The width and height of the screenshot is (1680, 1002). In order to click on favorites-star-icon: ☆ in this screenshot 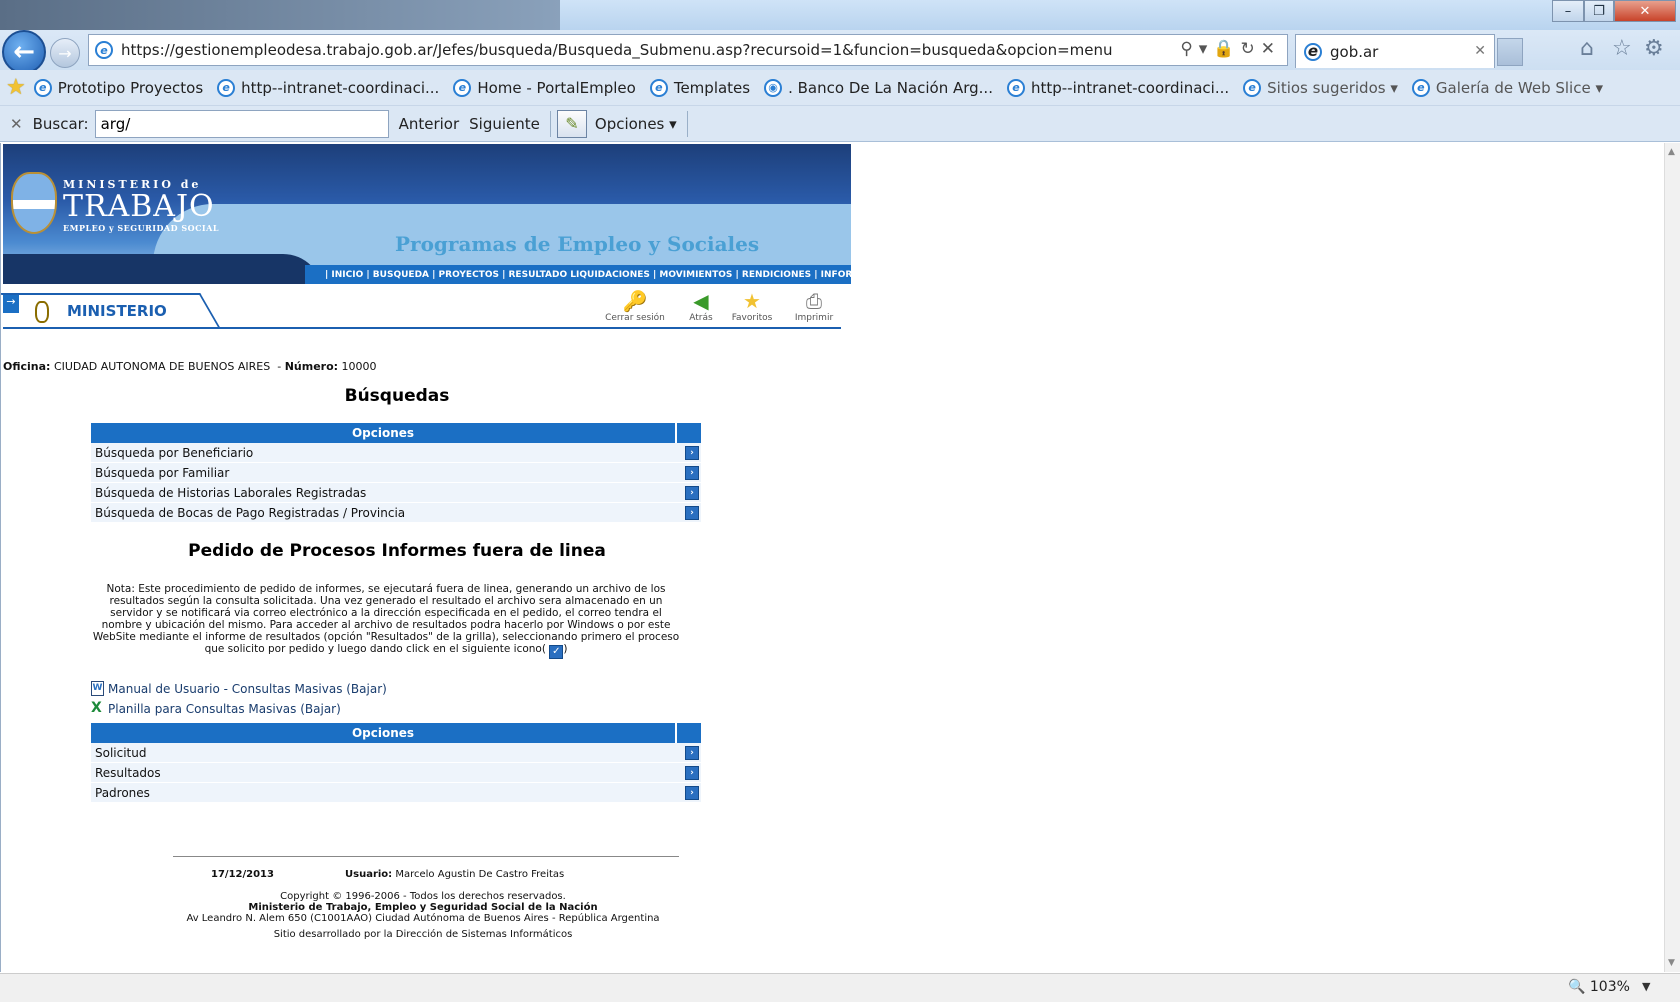, I will do `click(1622, 48)`.